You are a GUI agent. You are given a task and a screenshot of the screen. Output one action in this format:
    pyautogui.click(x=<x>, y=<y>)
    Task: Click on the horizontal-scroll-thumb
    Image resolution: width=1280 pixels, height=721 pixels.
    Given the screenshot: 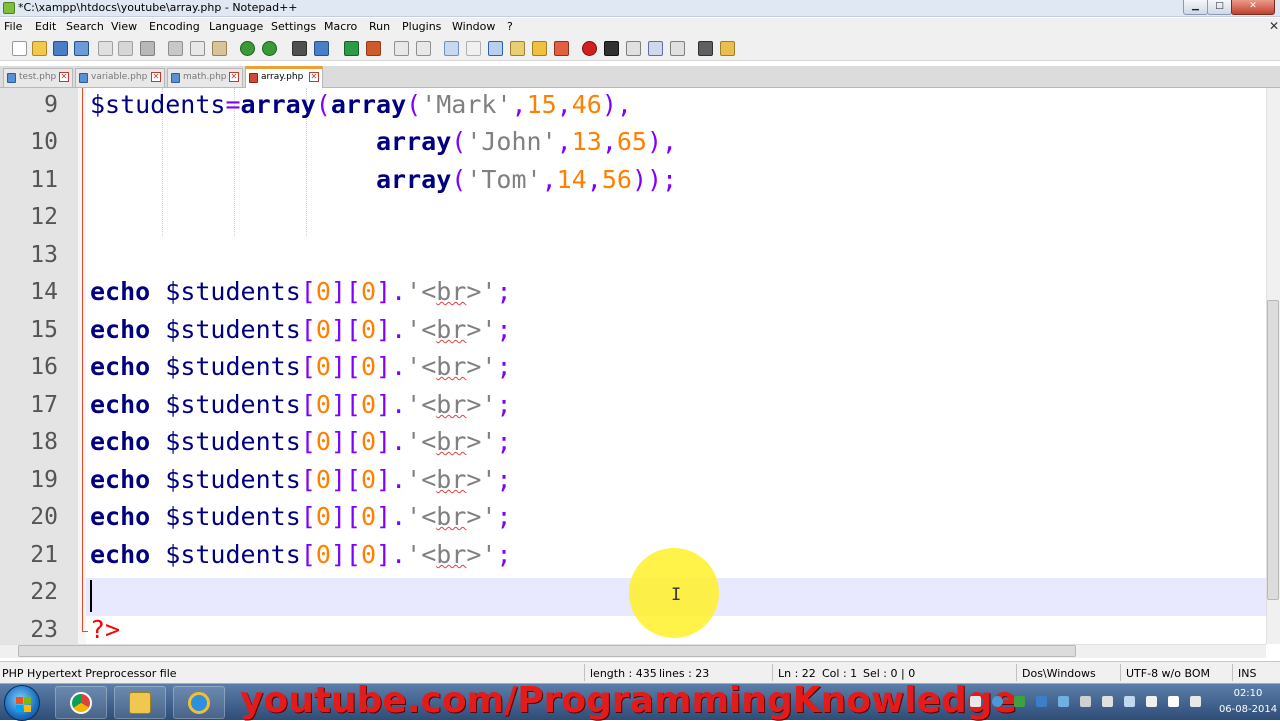 What is the action you would take?
    pyautogui.click(x=547, y=651)
    